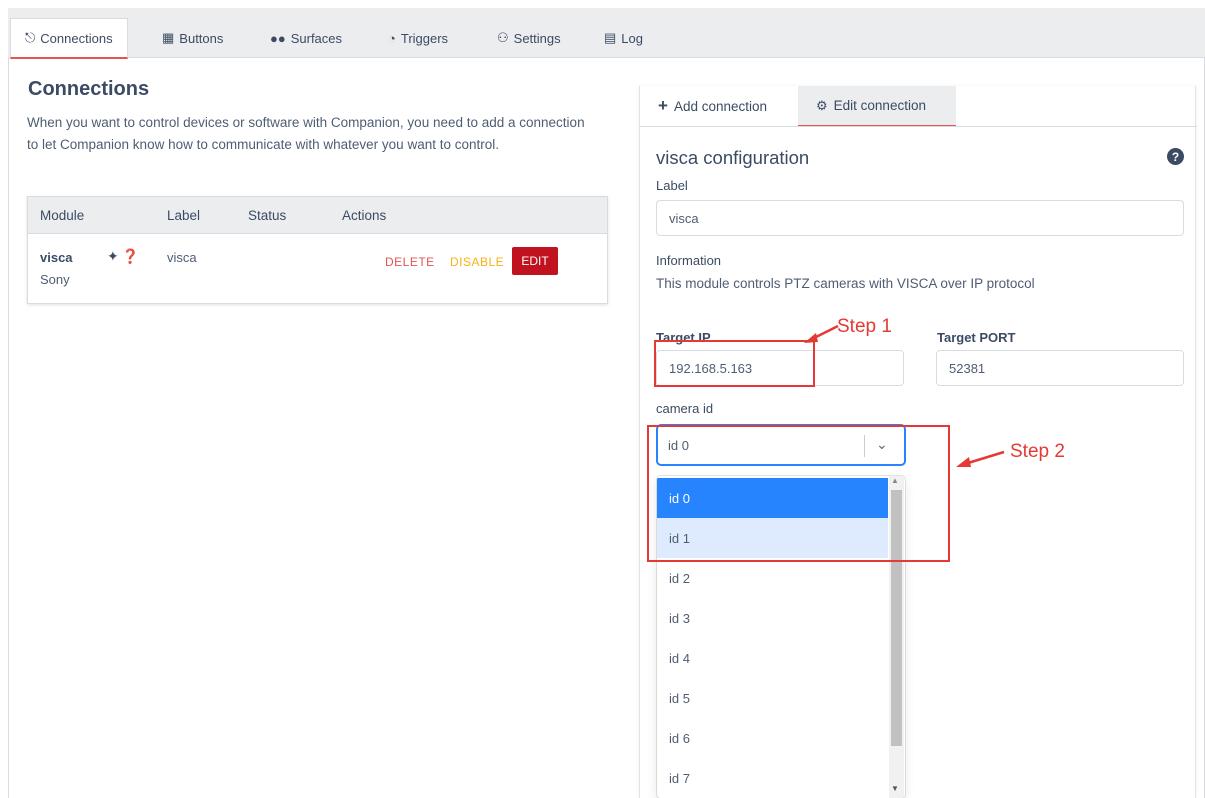  What do you see at coordinates (316, 38) in the screenshot?
I see `tab-label: Surfaces` at bounding box center [316, 38].